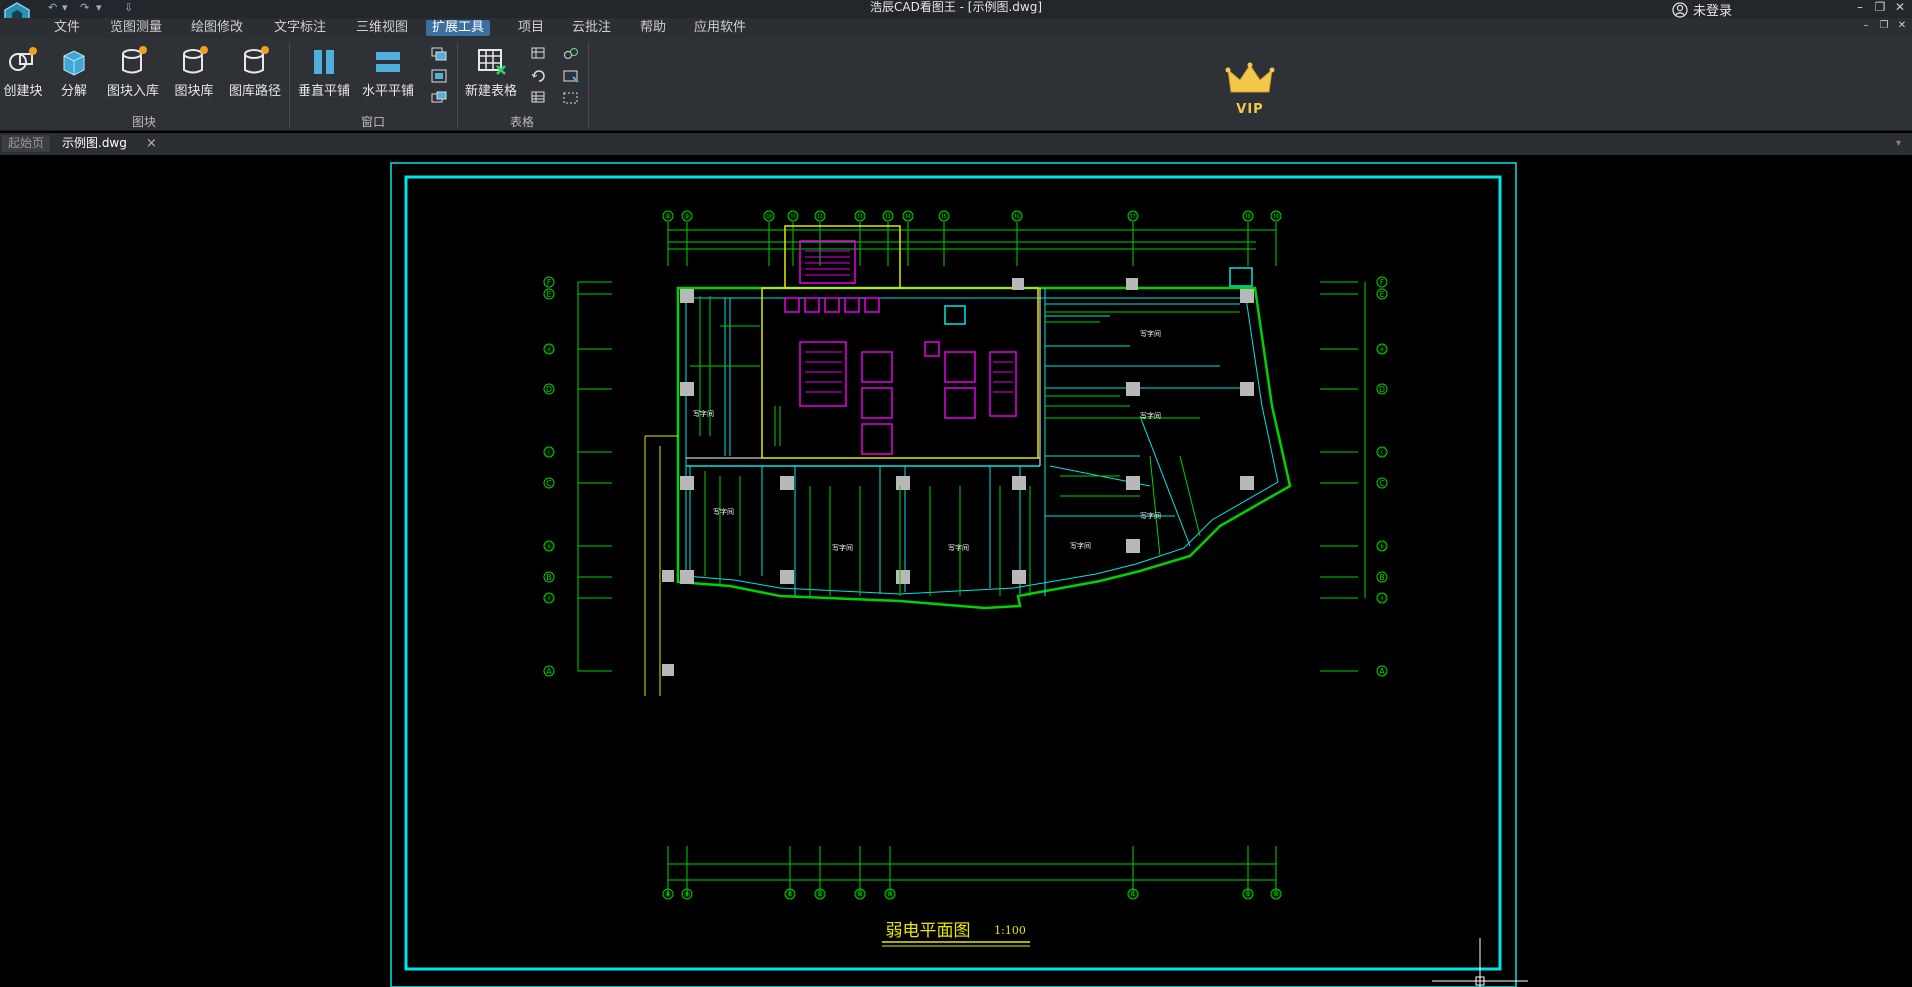 This screenshot has height=987, width=1912. I want to click on tab-example-dwg: 示例图.dwg, so click(94, 143).